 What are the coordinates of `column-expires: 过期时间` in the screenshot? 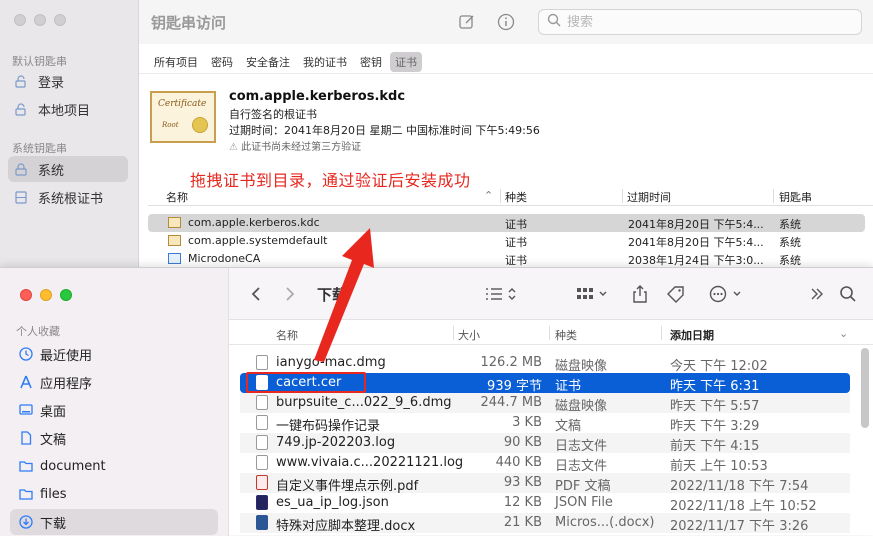 It's located at (649, 197).